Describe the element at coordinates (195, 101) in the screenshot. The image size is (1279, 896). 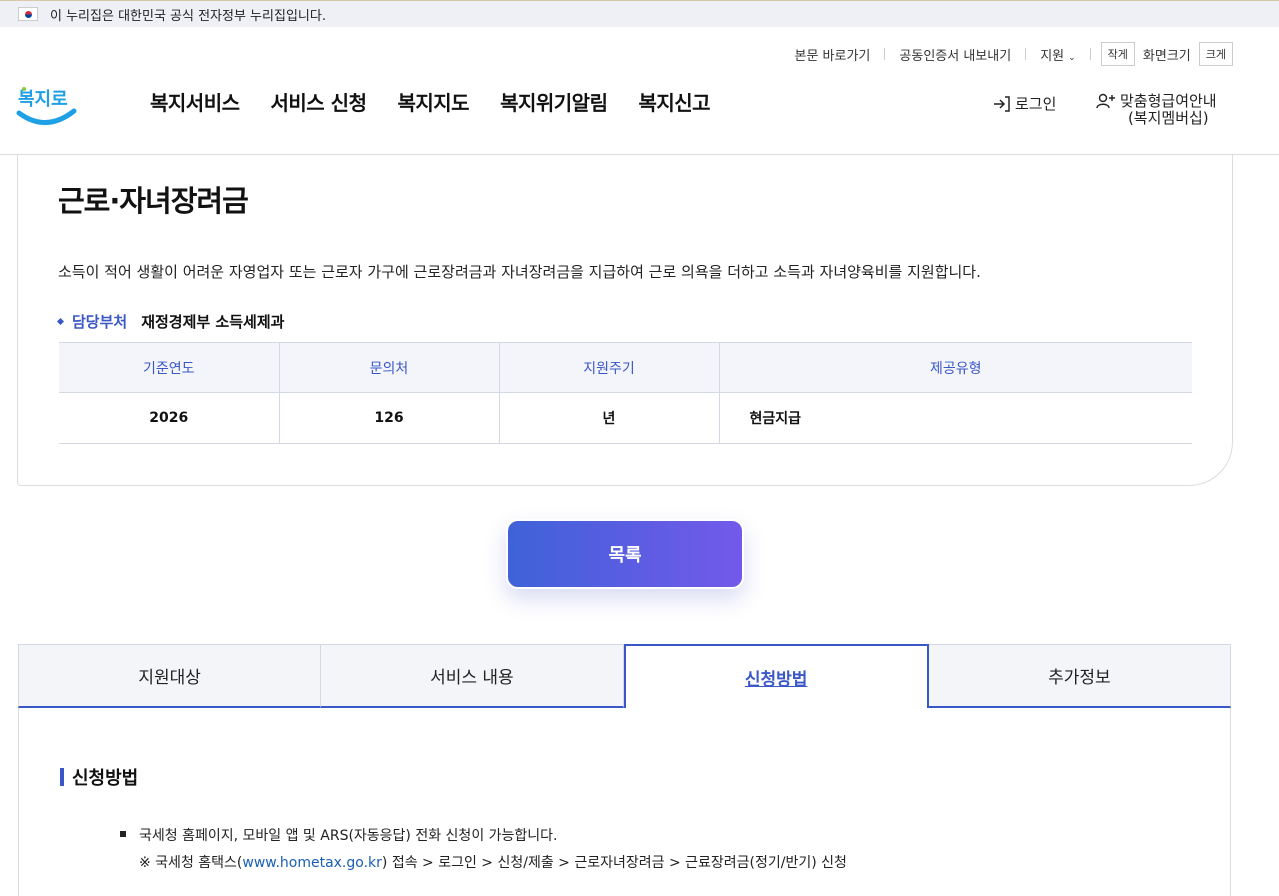
I see `nav-welfare-services: 복지서비스` at that location.